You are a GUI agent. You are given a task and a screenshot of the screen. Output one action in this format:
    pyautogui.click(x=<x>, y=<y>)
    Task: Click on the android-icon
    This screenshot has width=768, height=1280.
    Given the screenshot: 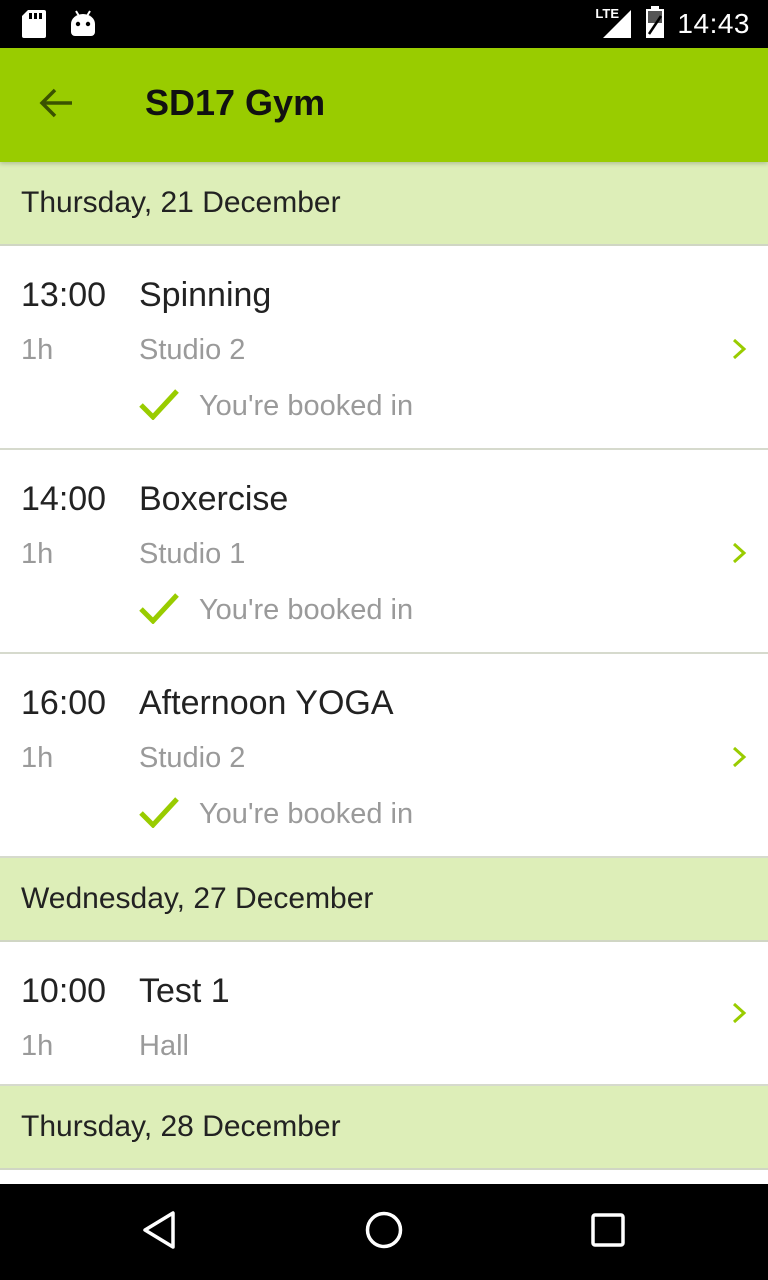 What is the action you would take?
    pyautogui.click(x=83, y=26)
    